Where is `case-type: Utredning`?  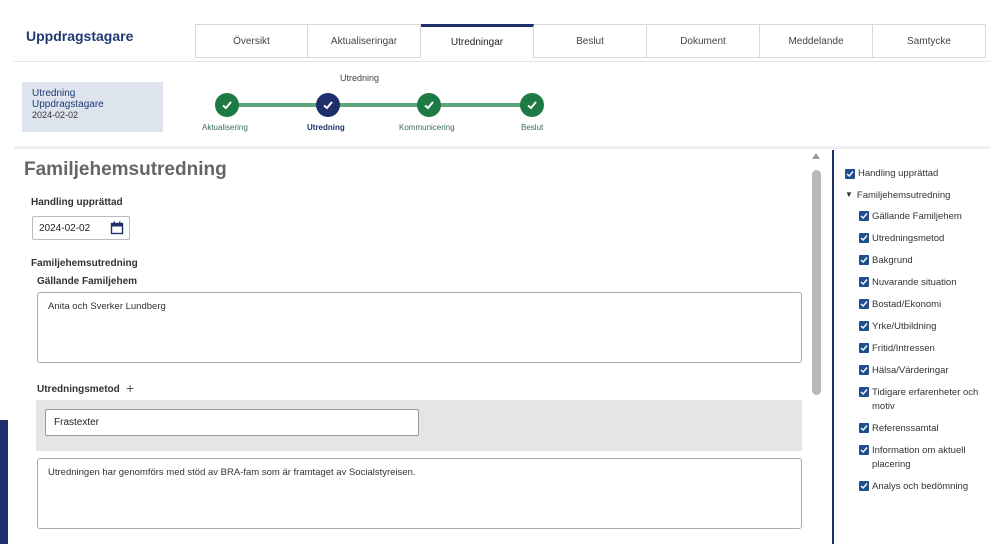
case-type: Utredning is located at coordinates (54, 93).